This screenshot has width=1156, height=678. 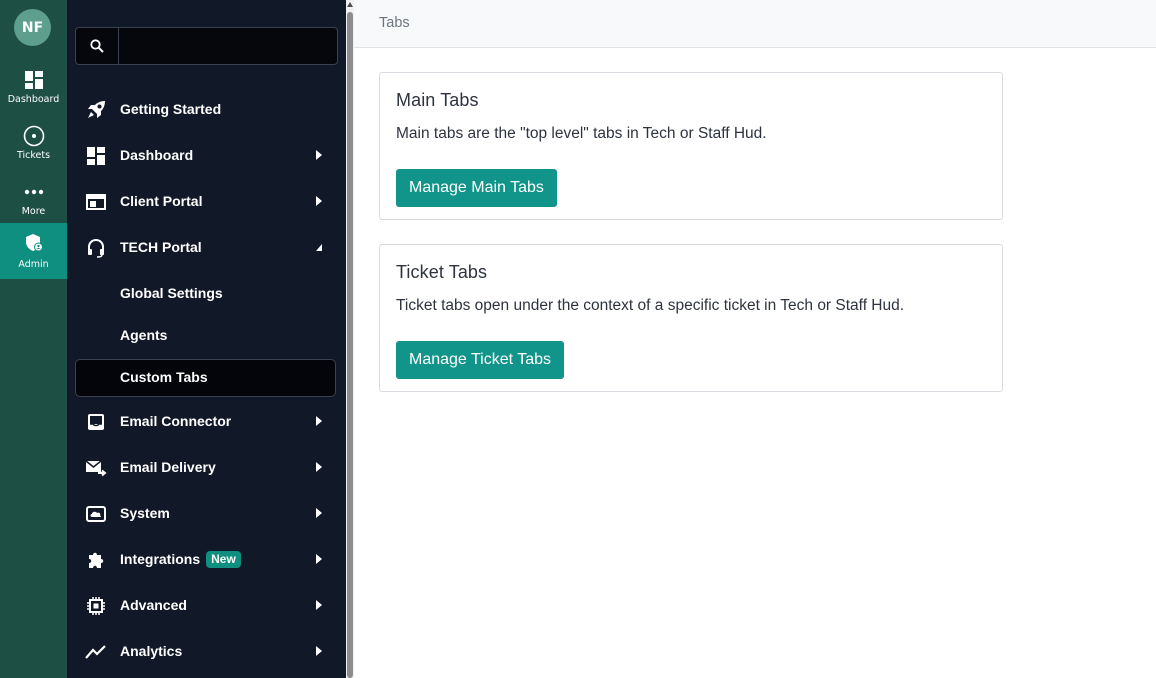 What do you see at coordinates (176, 421) in the screenshot?
I see `nav-item-label: Email Connector` at bounding box center [176, 421].